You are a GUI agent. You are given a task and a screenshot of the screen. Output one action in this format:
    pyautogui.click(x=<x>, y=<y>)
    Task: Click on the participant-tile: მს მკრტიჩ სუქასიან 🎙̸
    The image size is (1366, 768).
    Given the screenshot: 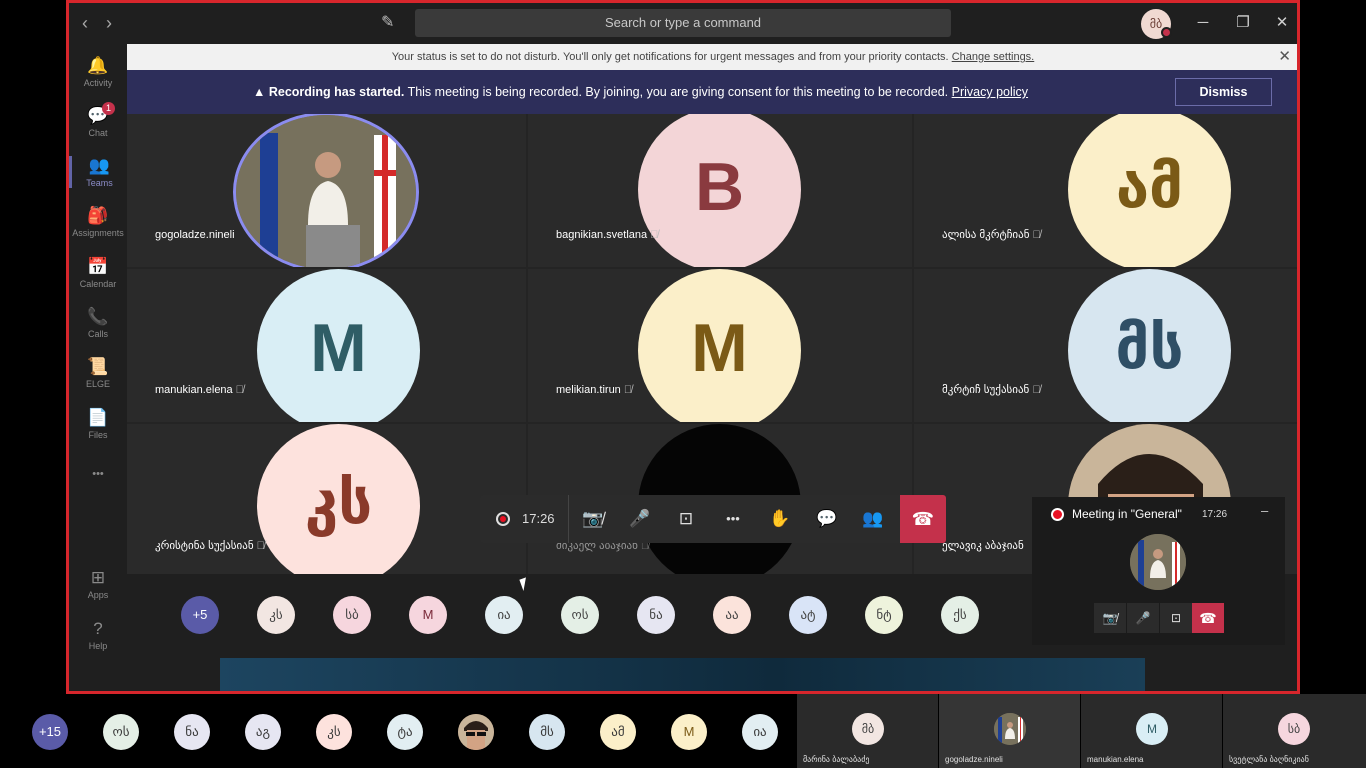 What is the action you would take?
    pyautogui.click(x=1105, y=345)
    